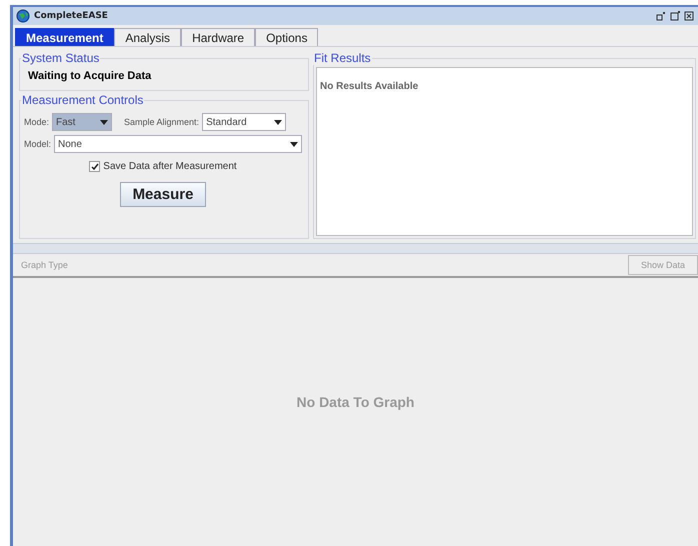 Image resolution: width=698 pixels, height=546 pixels. I want to click on field-label: Model:, so click(38, 144).